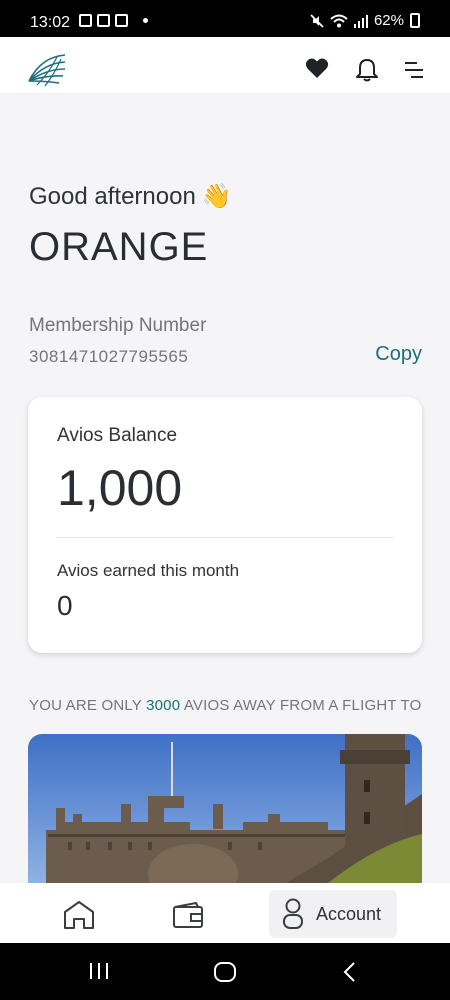 This screenshot has height=1000, width=450. Describe the element at coordinates (317, 20) in the screenshot. I see `mute-icon` at that location.